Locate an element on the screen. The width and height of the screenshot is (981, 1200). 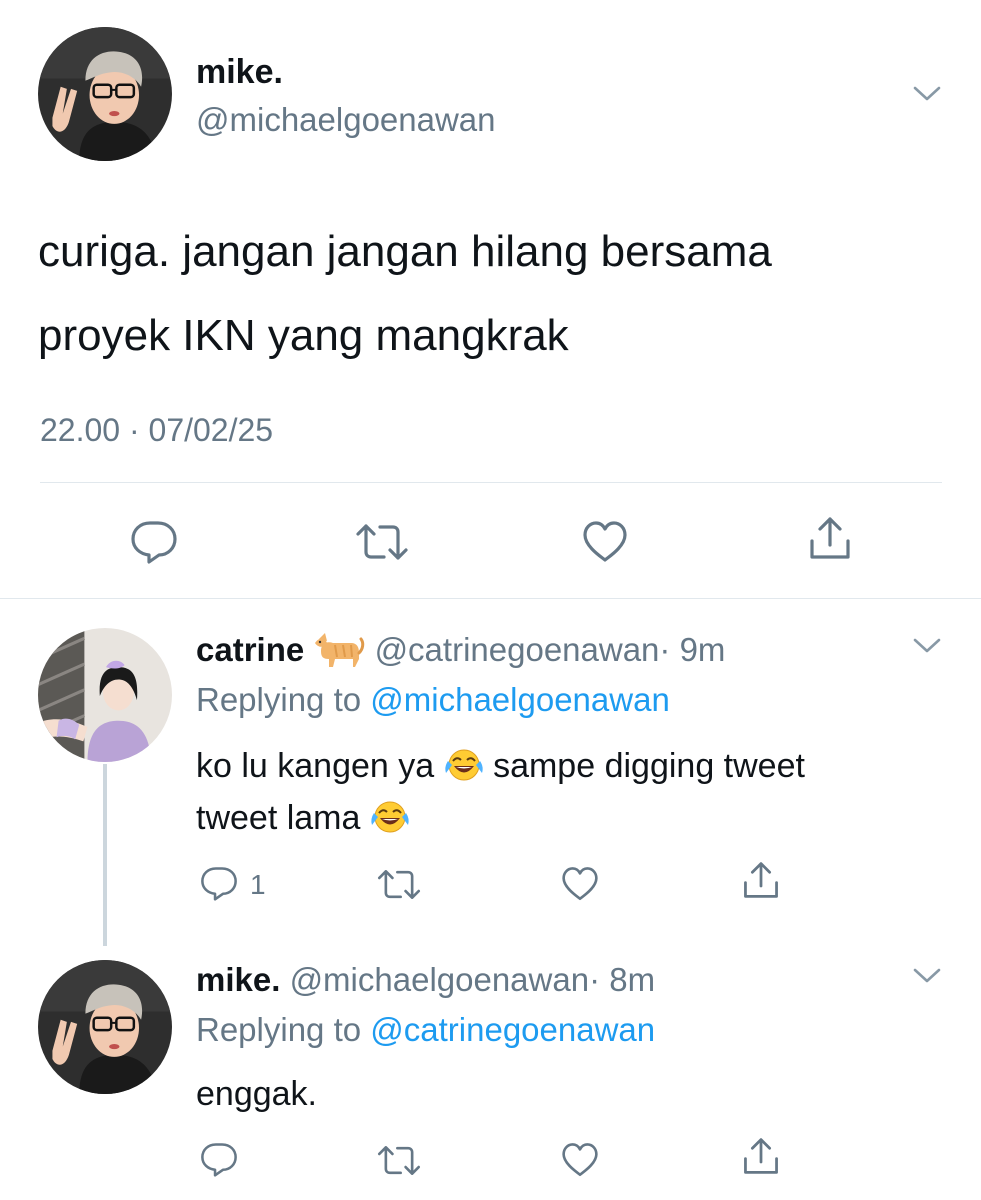
cat-emoji is located at coordinates (340, 650).